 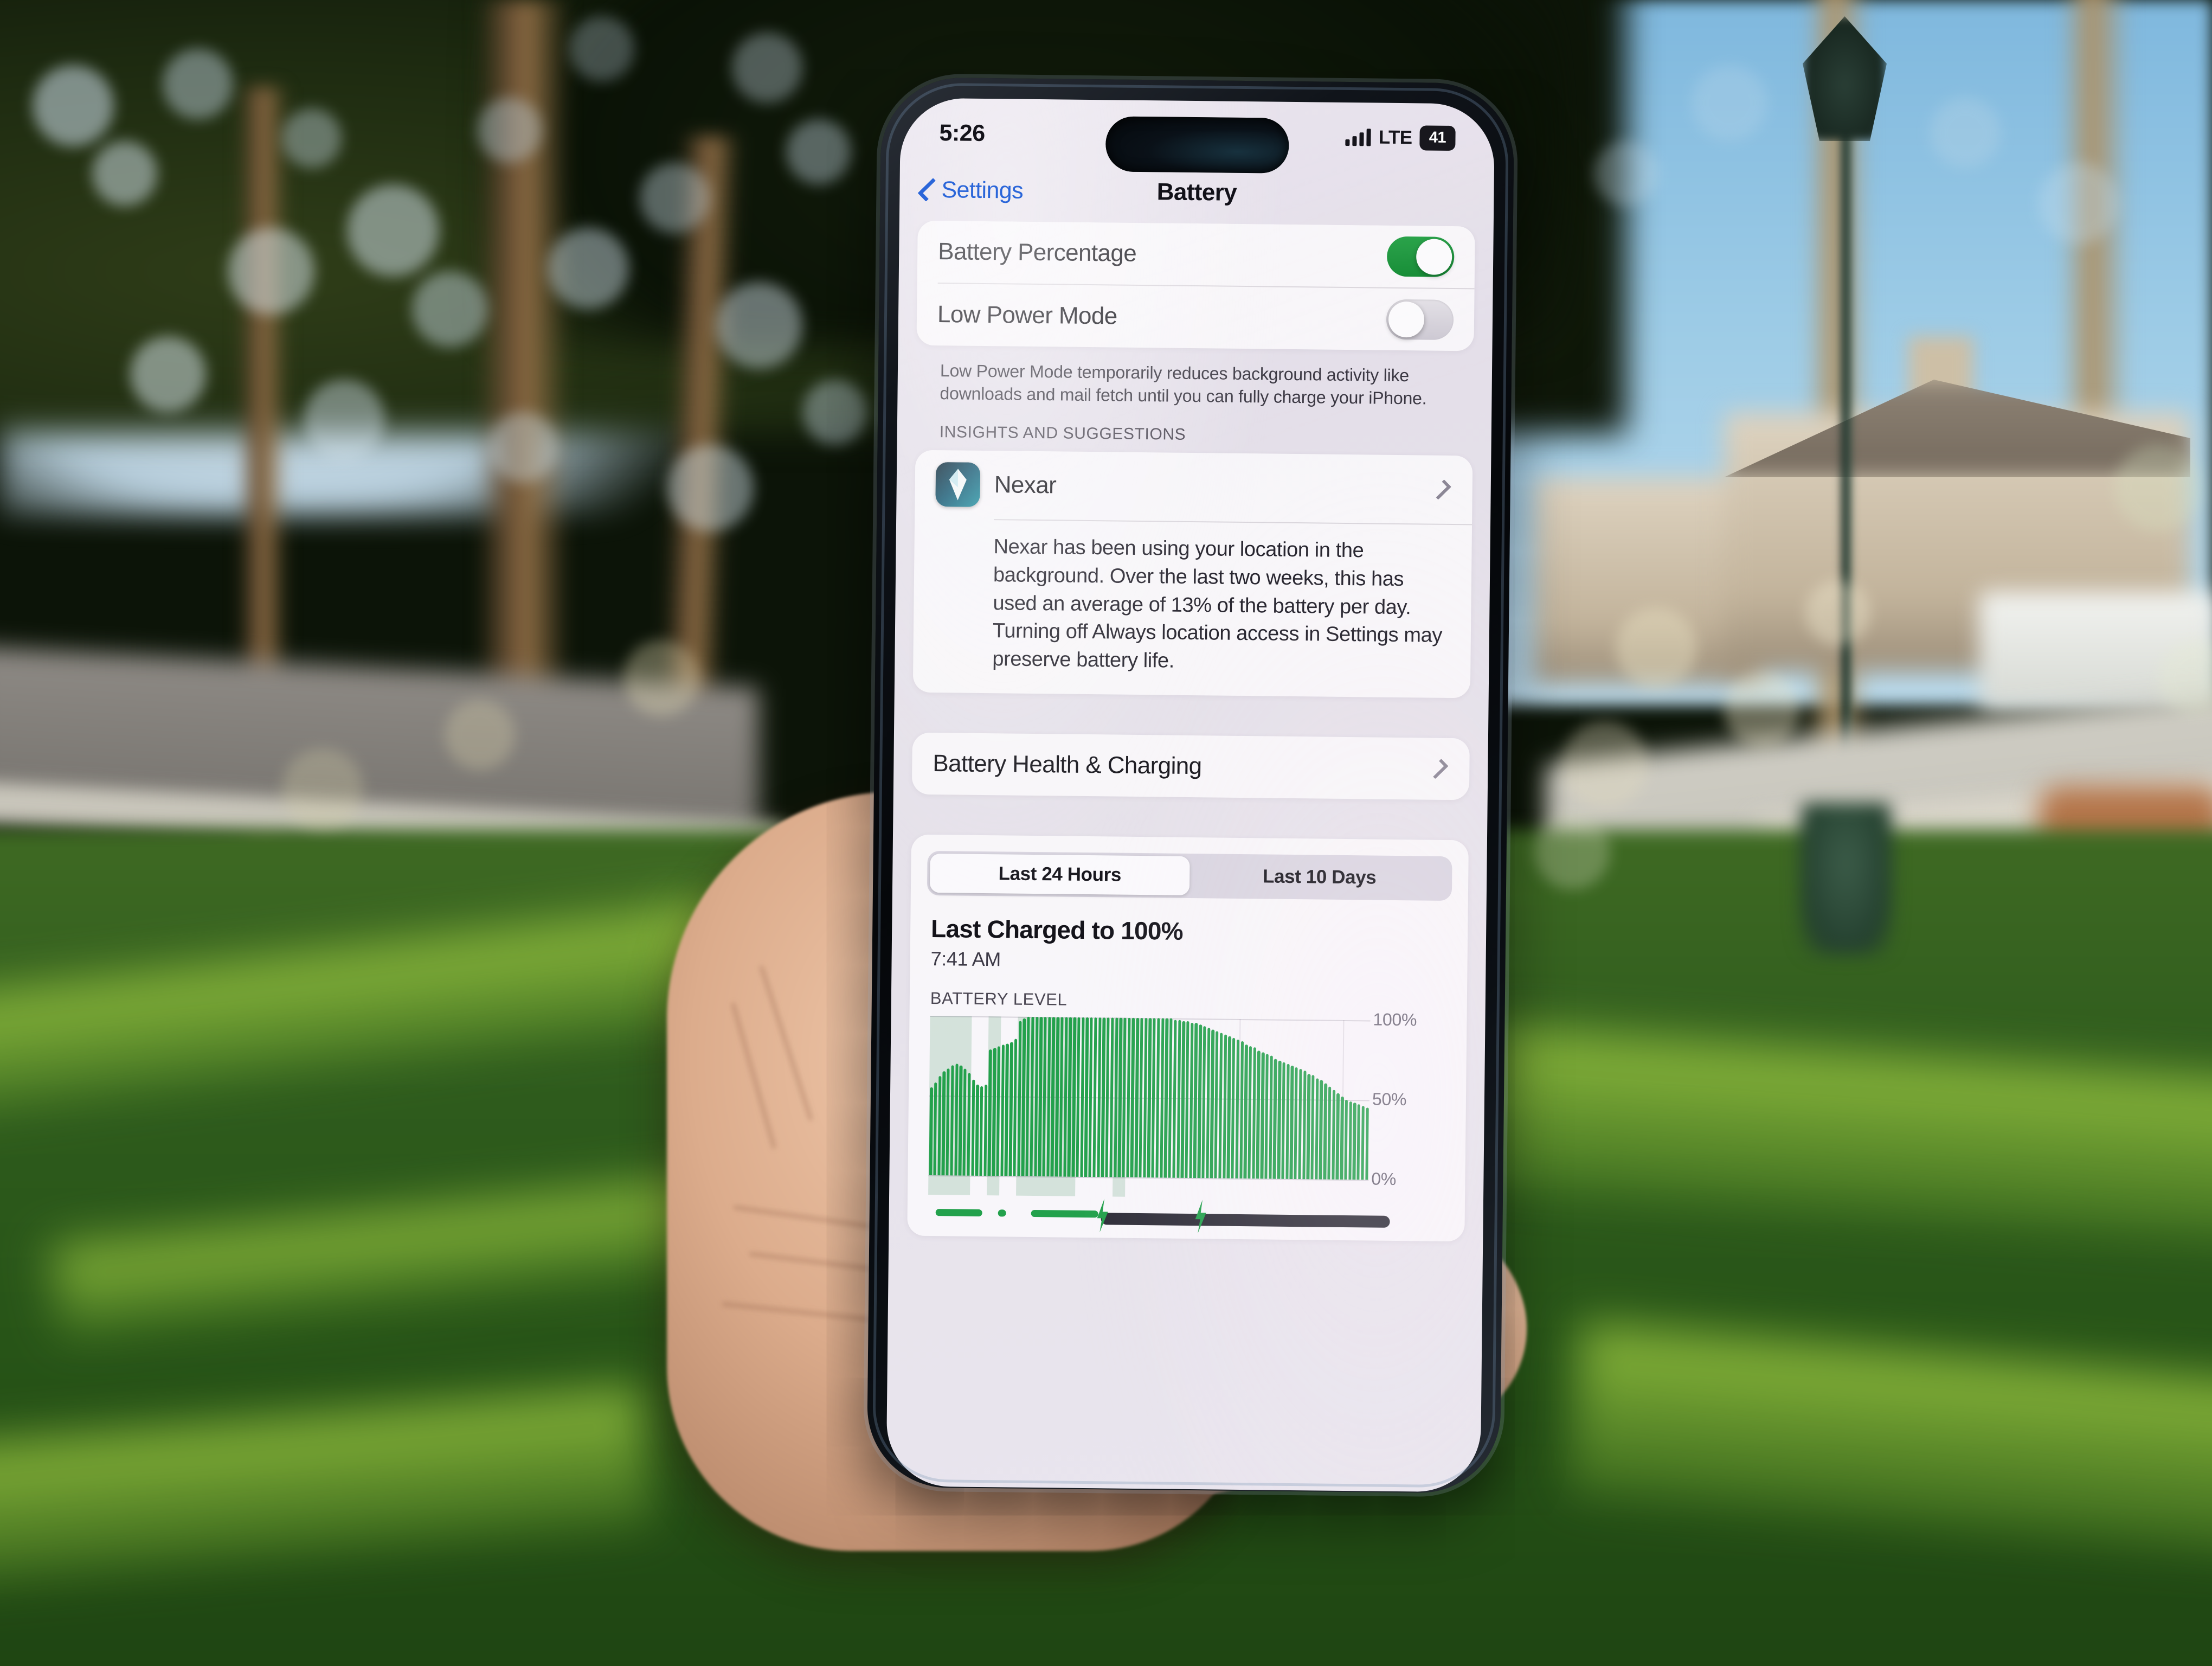 I want to click on row-battery-percentage: Battery Percentage, so click(x=1196, y=255).